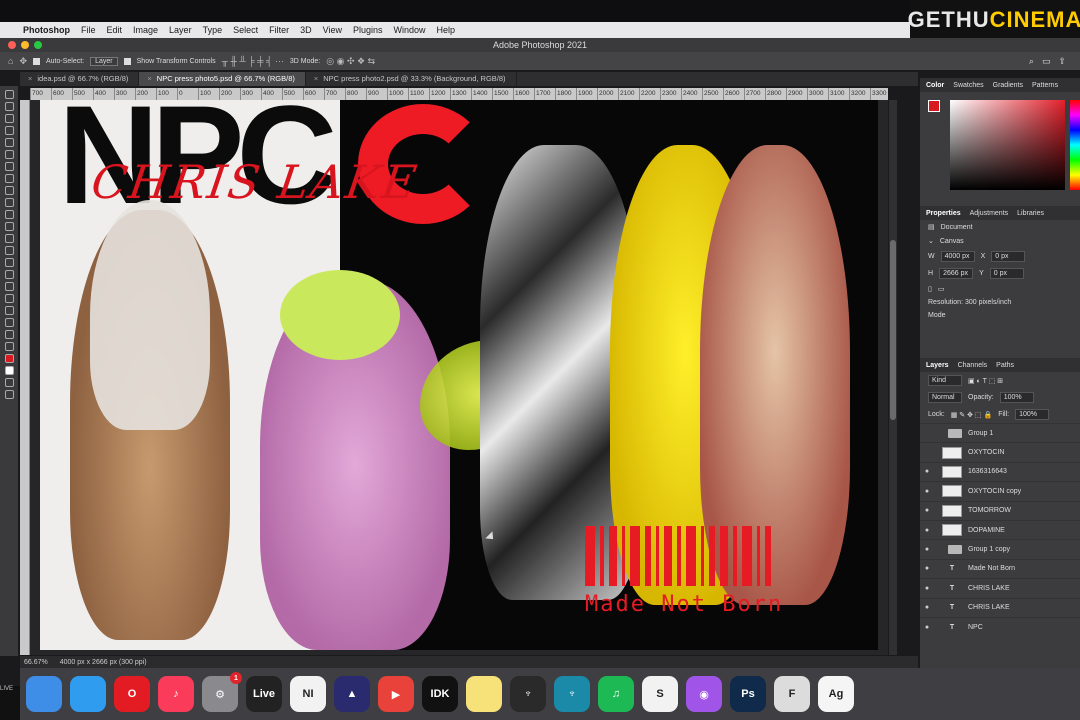 The image size is (1080, 720). I want to click on x-field: 0 px, so click(1008, 256).